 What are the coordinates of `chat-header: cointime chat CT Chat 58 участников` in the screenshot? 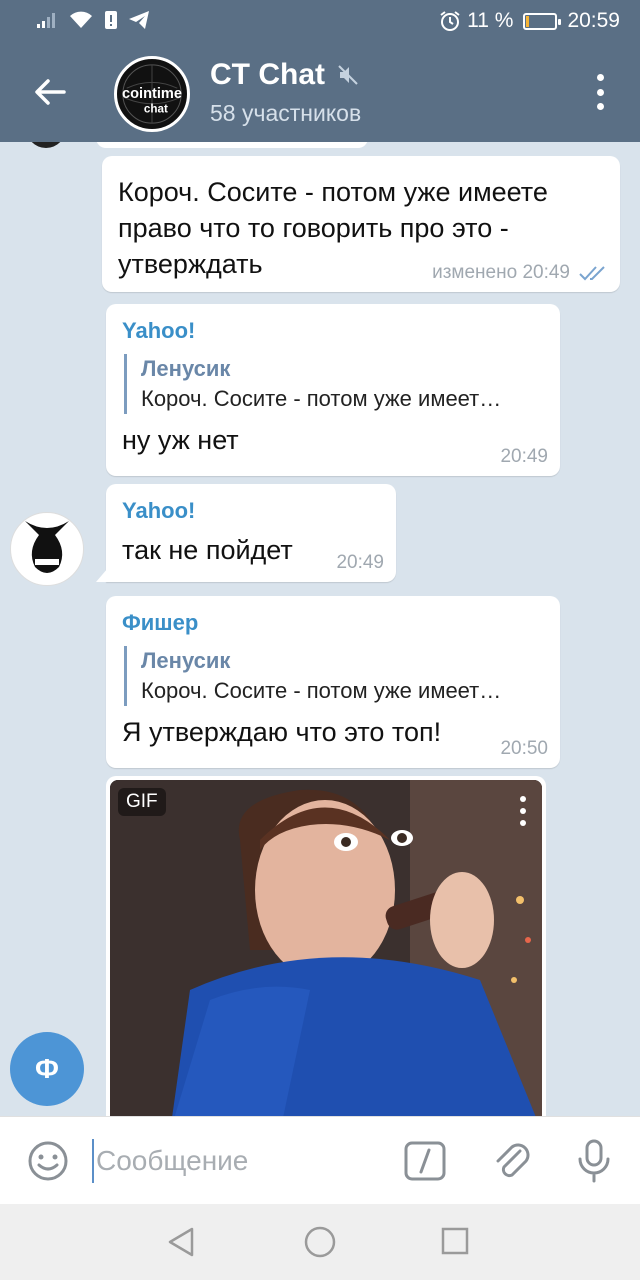 It's located at (320, 93).